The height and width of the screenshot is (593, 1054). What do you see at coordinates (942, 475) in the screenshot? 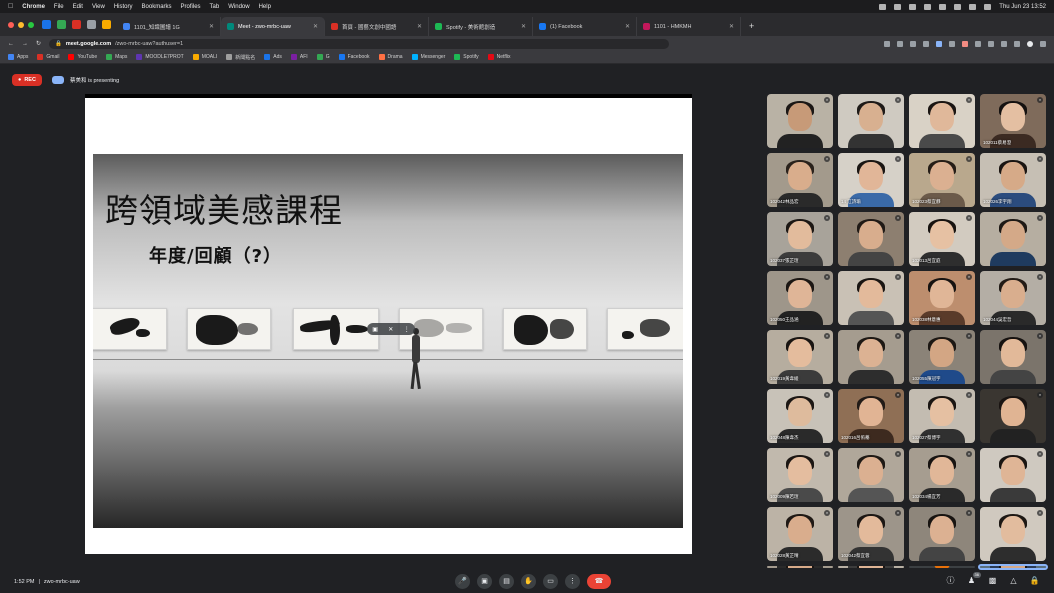
I see `participant-tile: × 102034楊宜芳` at bounding box center [942, 475].